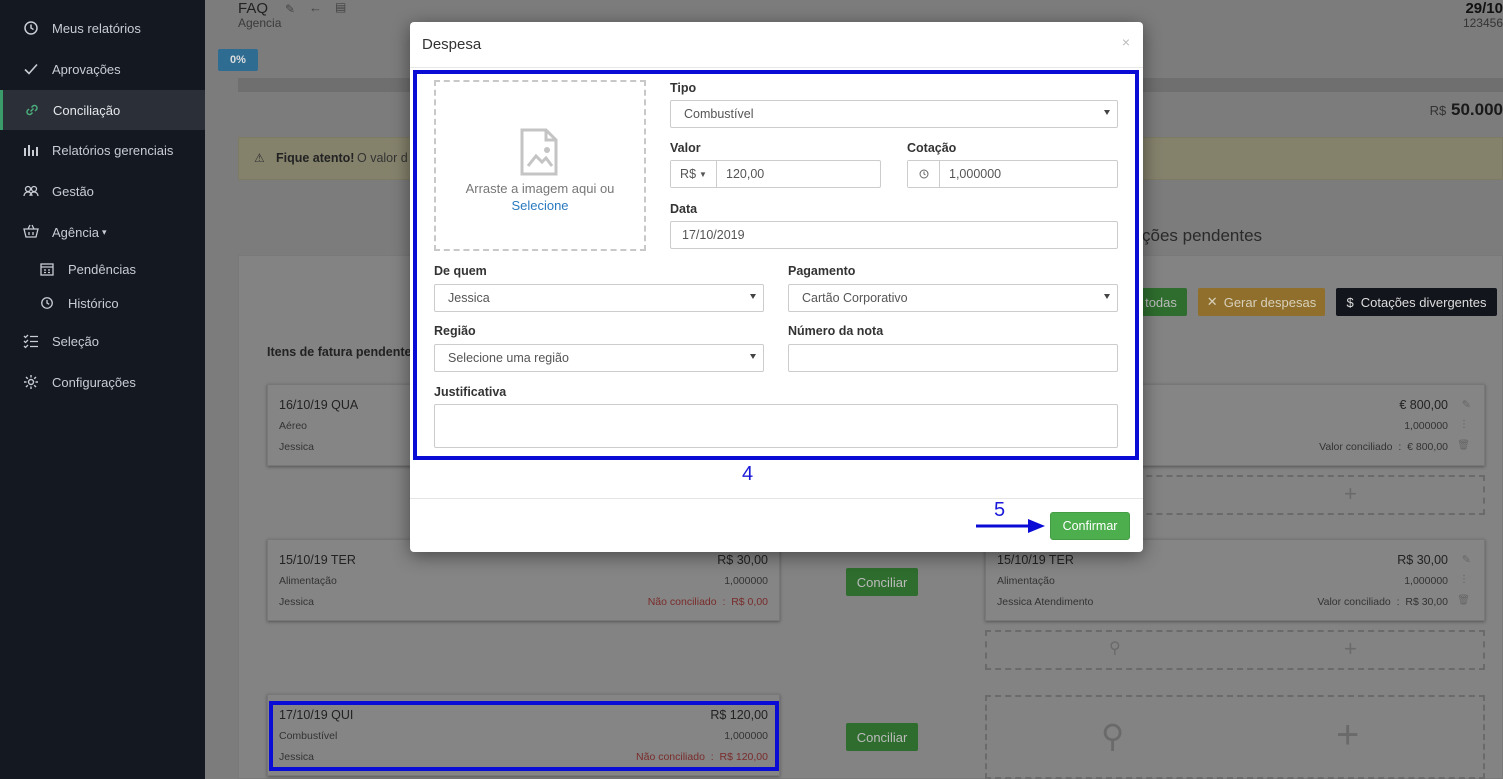 This screenshot has height=779, width=1503. I want to click on sidebar-item-label: Relatórios gerenciais, so click(113, 150).